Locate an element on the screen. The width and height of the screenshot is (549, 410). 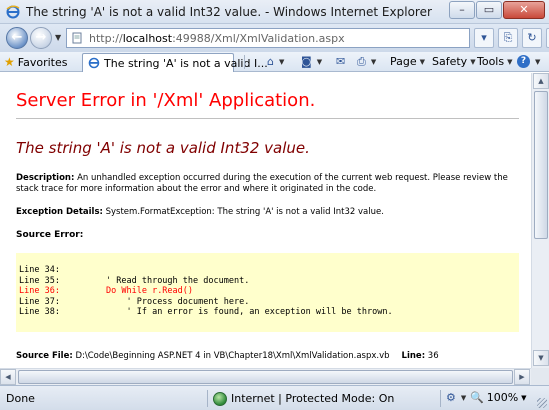
protected-mode-button: ⚙ ▼ is located at coordinates (456, 397).